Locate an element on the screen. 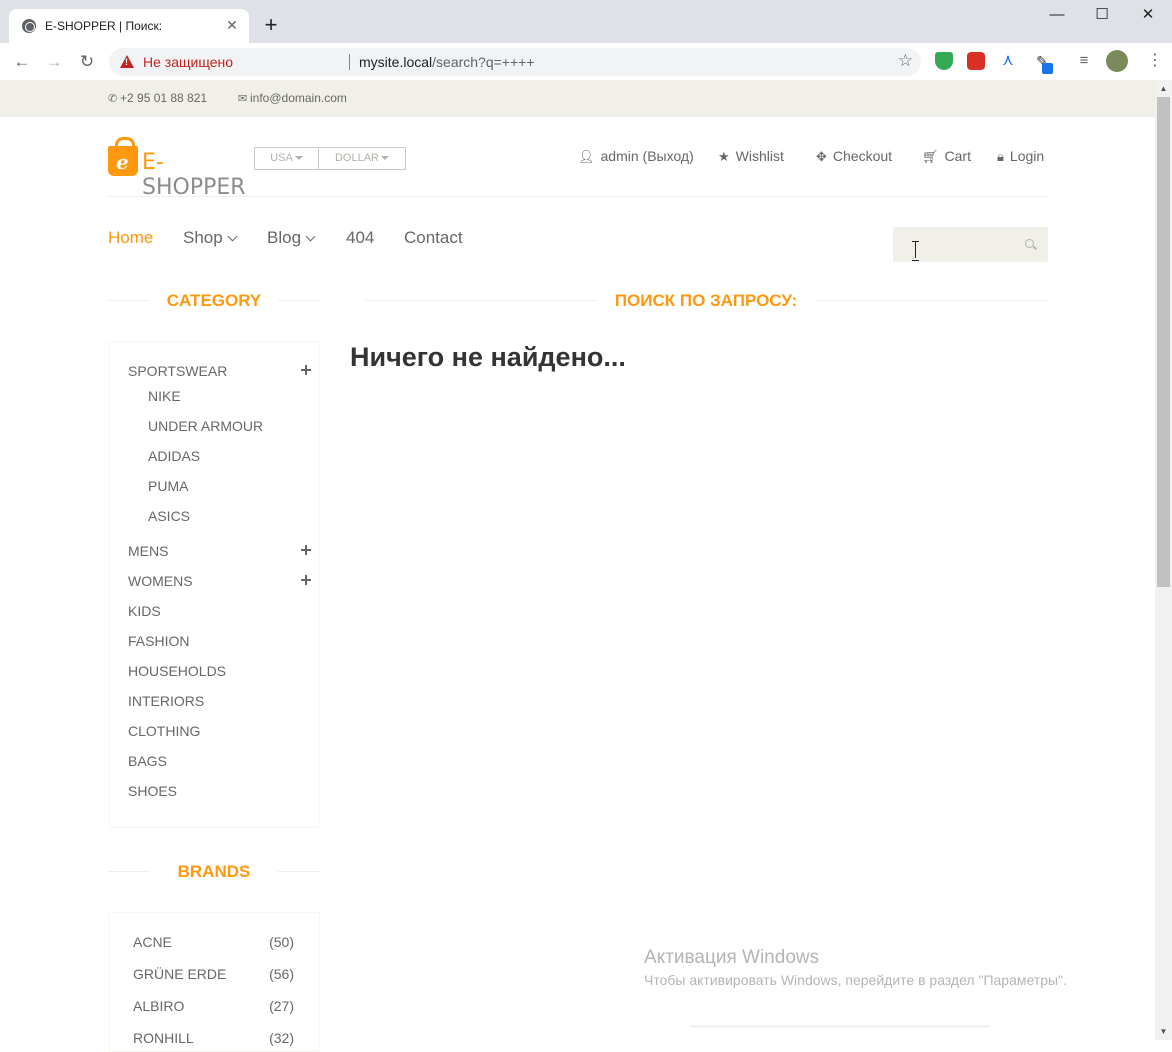 Image resolution: width=1172 pixels, height=1052 pixels. globe-icon is located at coordinates (29, 26).